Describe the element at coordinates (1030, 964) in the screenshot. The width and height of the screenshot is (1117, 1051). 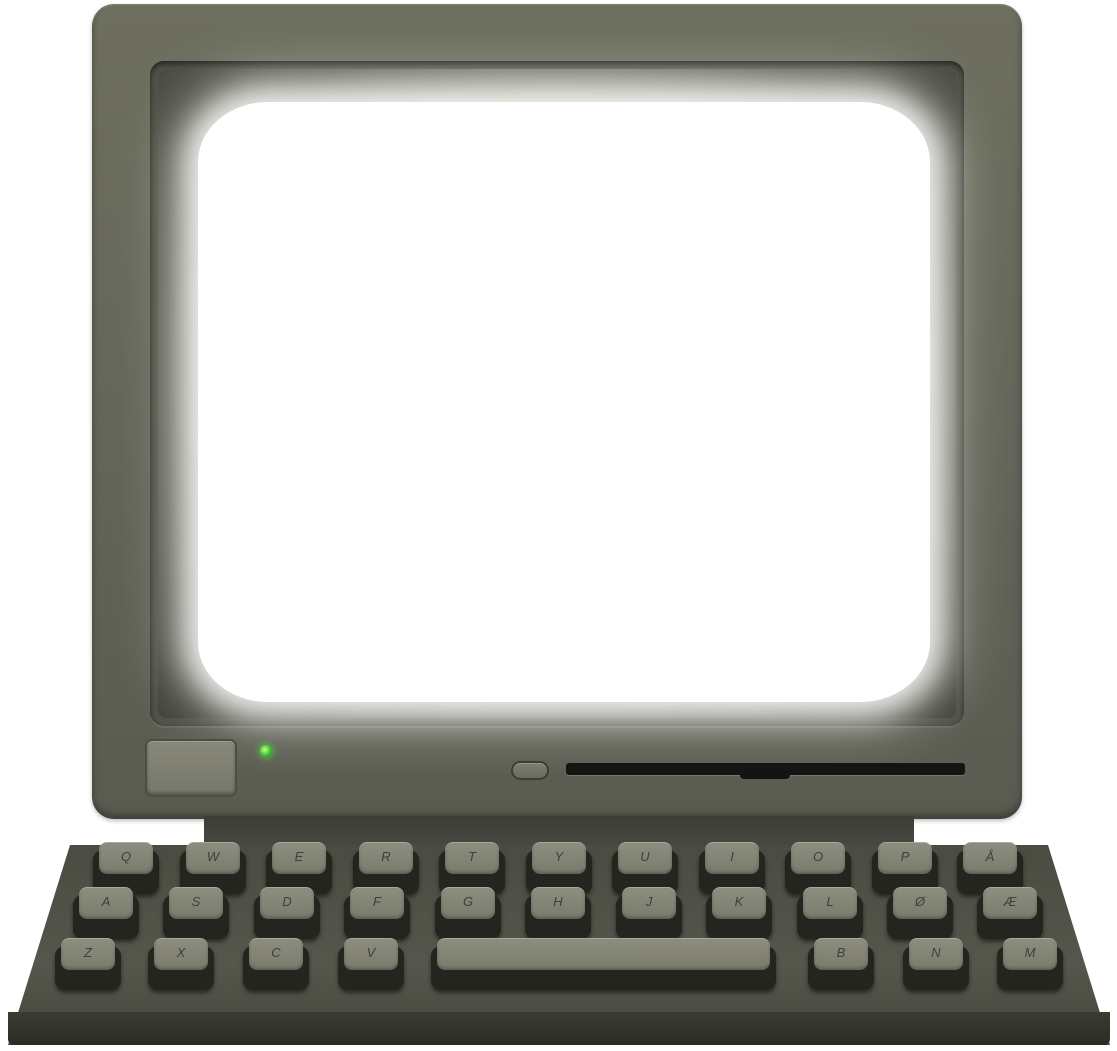
I see `key-m: M` at that location.